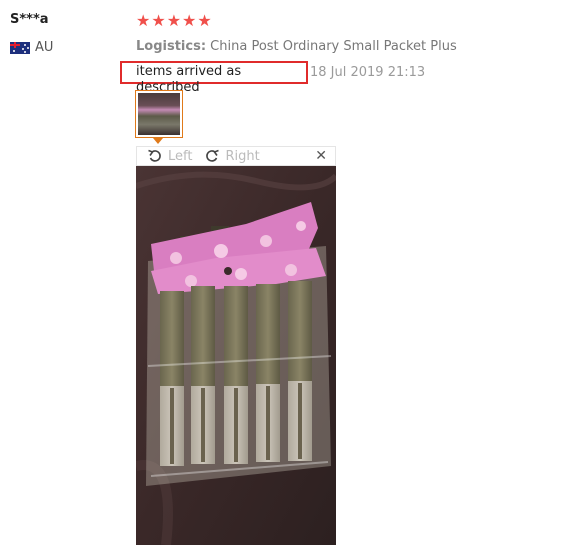  What do you see at coordinates (213, 155) in the screenshot?
I see `rotate-right-icon` at bounding box center [213, 155].